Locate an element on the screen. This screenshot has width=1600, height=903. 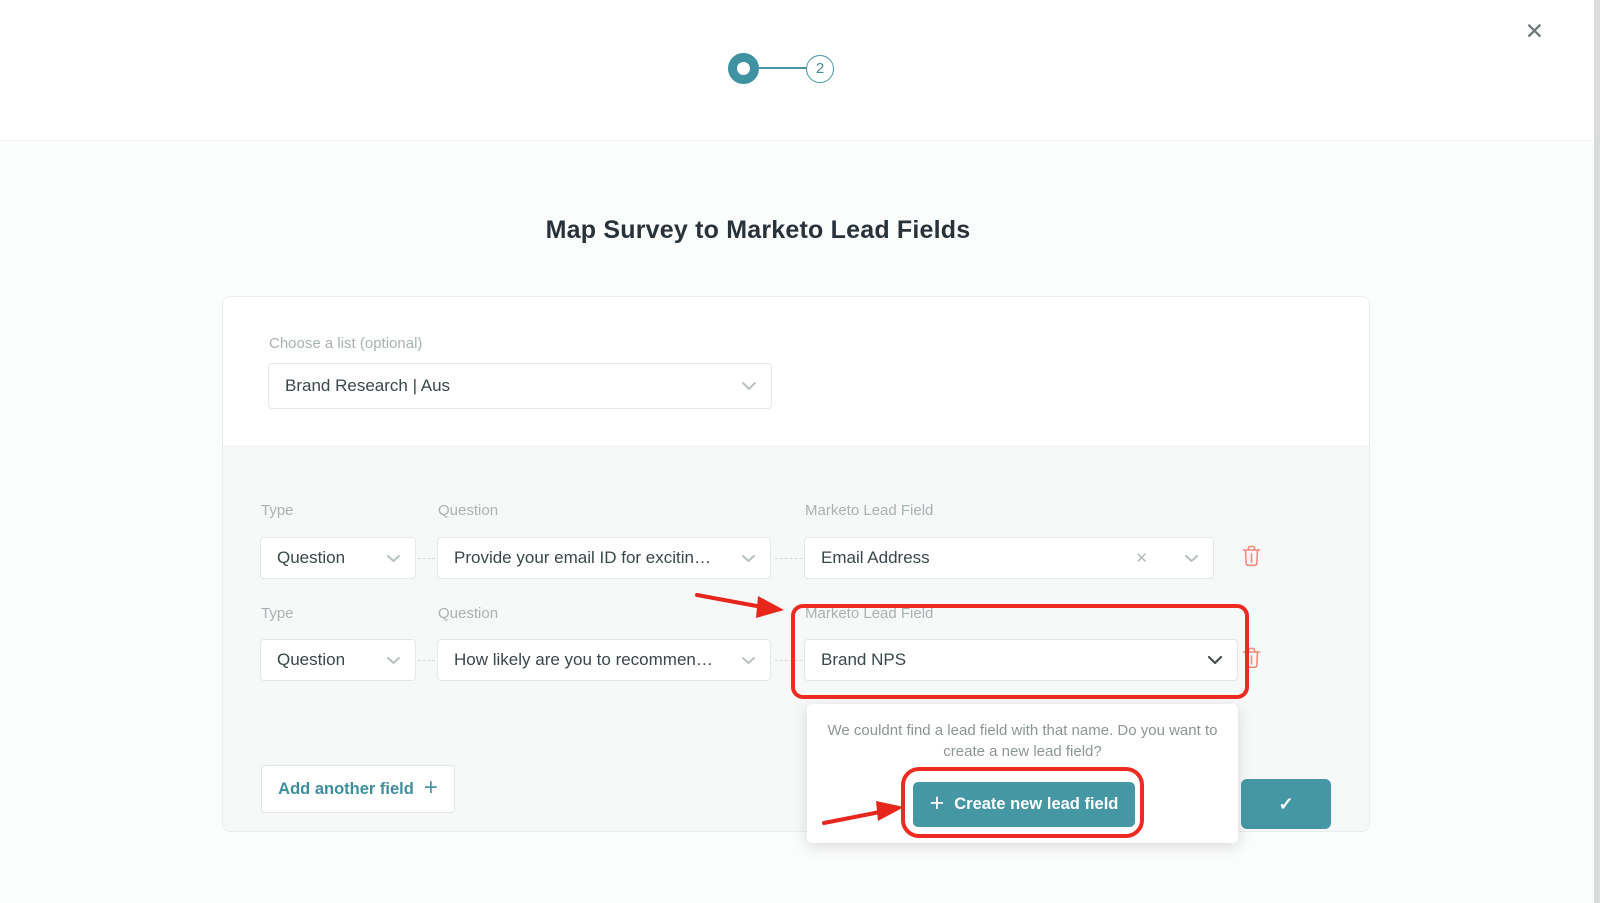
close-icon: ✕ is located at coordinates (1534, 31).